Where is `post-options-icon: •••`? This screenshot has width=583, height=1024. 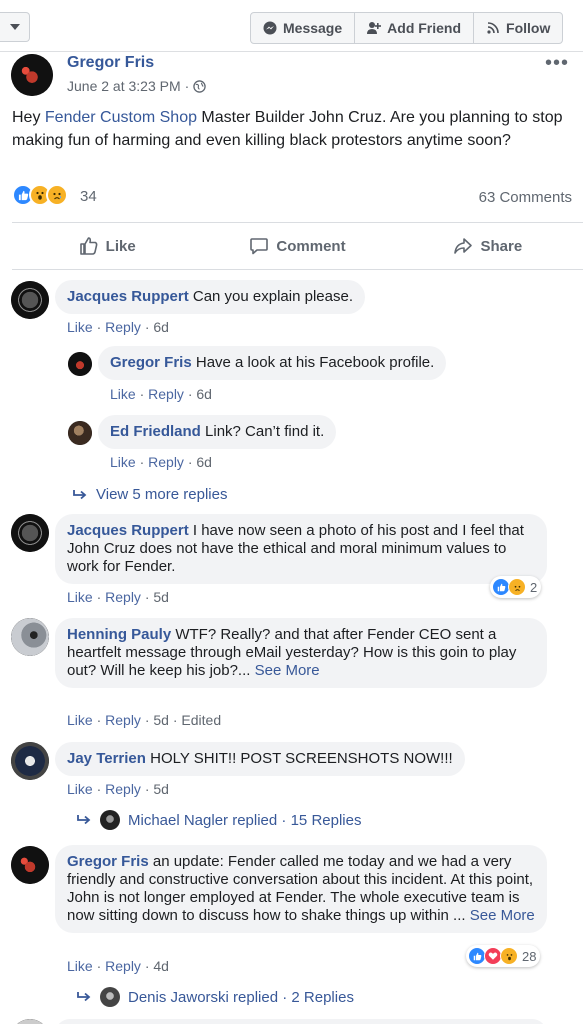
post-options-icon: ••• is located at coordinates (557, 63).